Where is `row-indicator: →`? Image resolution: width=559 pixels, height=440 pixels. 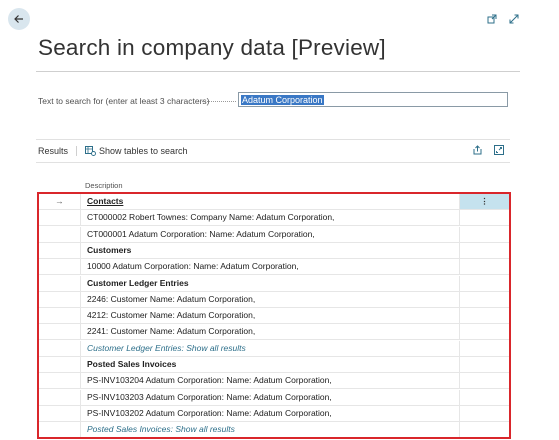 row-indicator: → is located at coordinates (60, 201).